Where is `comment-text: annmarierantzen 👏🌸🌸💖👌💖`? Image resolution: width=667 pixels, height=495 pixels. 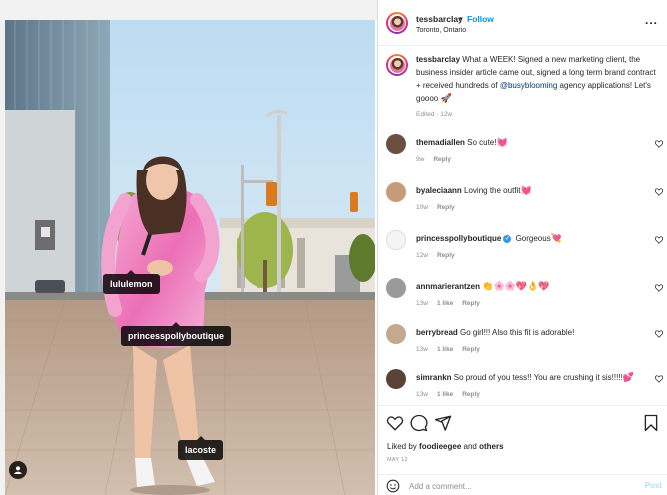
comment-text: annmarierantzen 👏🌸🌸💖👌💖 is located at coordinates (483, 287).